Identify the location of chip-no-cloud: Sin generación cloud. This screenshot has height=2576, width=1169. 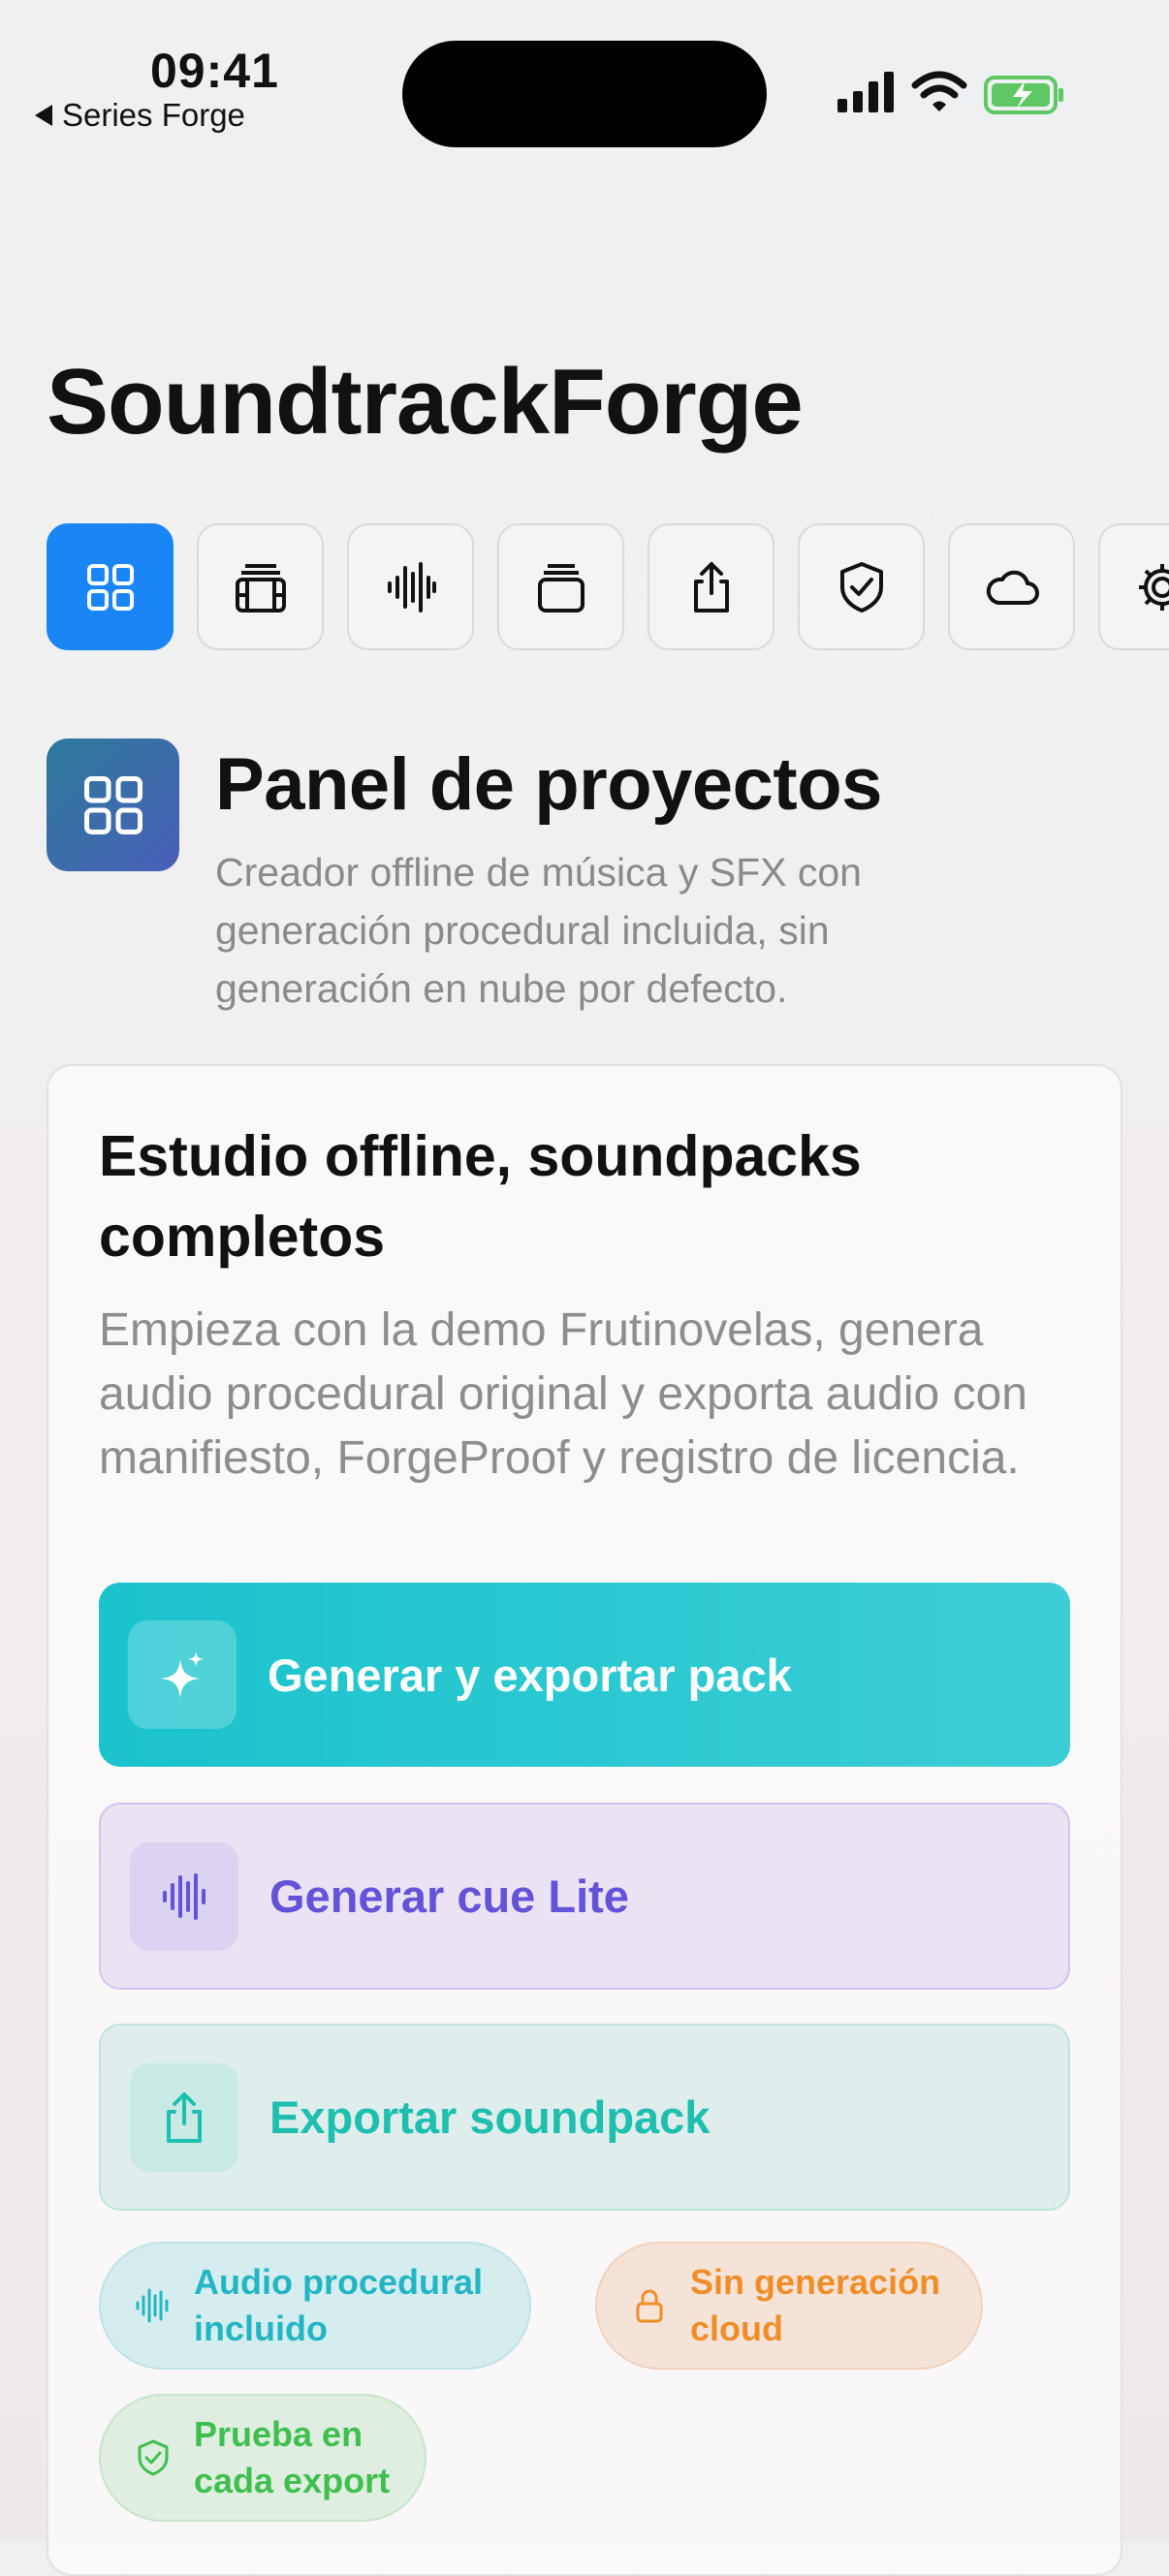
(789, 2306).